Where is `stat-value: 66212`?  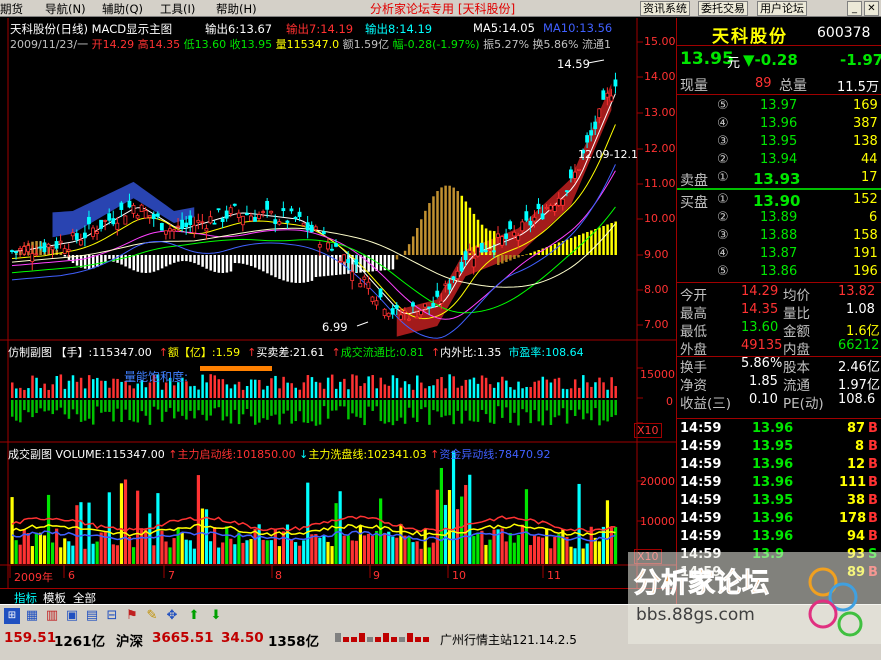 stat-value: 66212 is located at coordinates (859, 345).